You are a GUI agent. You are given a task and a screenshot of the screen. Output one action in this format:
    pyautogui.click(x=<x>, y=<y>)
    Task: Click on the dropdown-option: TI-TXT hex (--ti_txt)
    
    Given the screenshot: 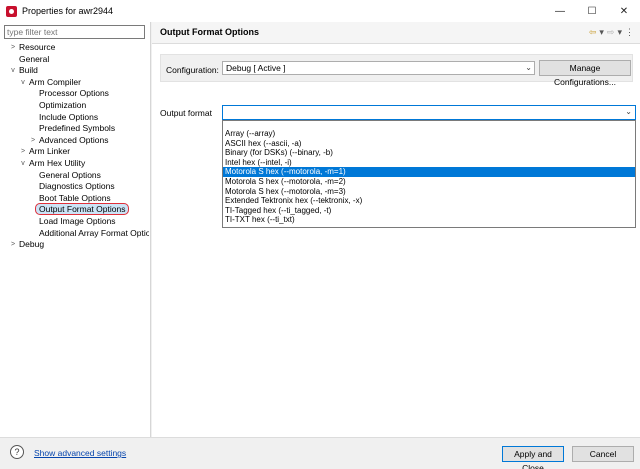 What is the action you would take?
    pyautogui.click(x=429, y=220)
    